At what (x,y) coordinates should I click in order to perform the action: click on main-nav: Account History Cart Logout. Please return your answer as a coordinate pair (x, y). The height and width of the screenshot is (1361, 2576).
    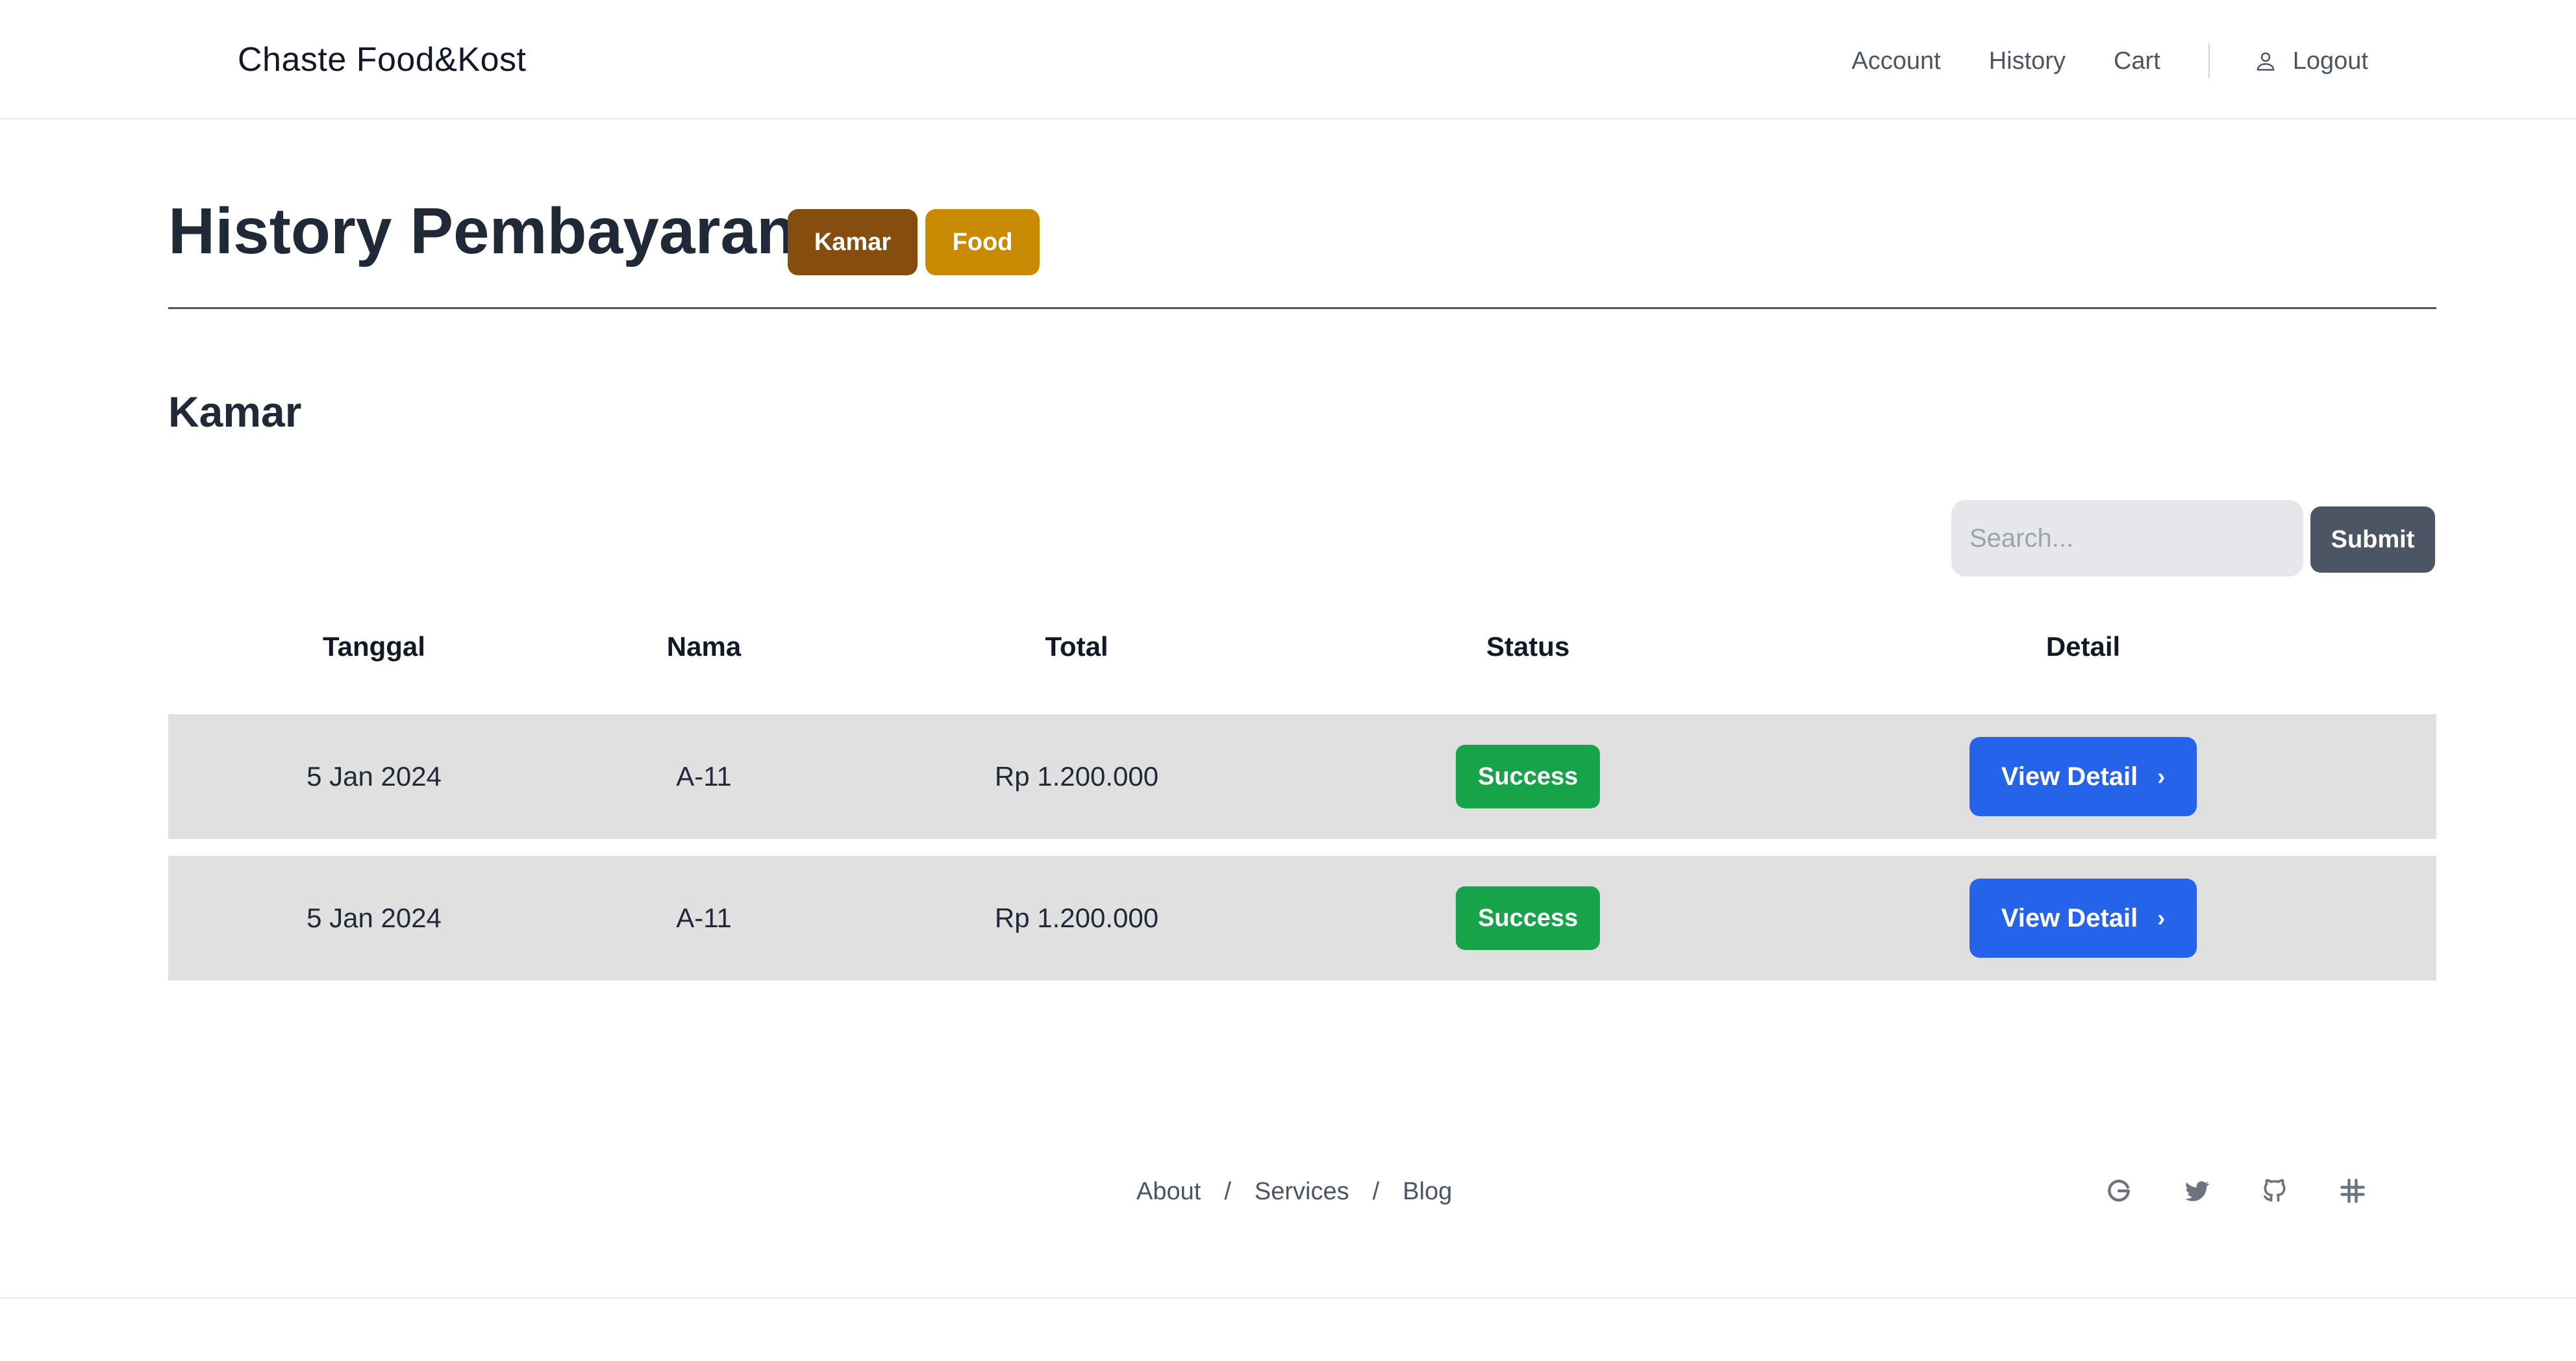
    Looking at the image, I should click on (2109, 61).